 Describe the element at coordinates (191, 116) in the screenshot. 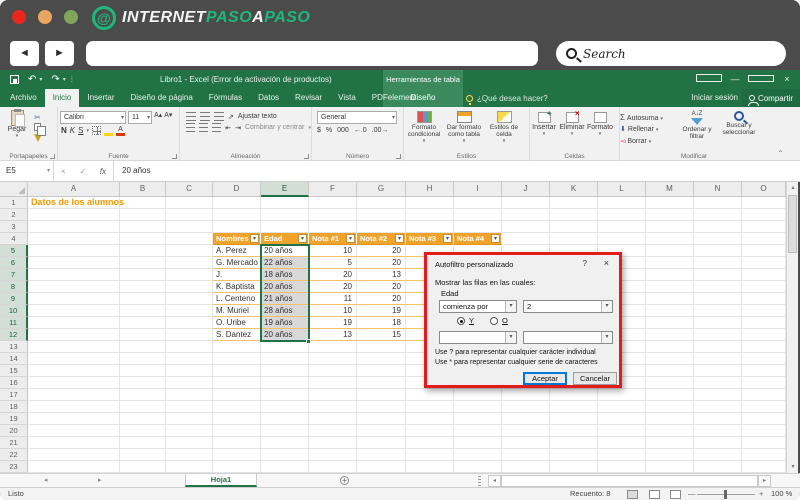

I see `align-top-icon` at that location.